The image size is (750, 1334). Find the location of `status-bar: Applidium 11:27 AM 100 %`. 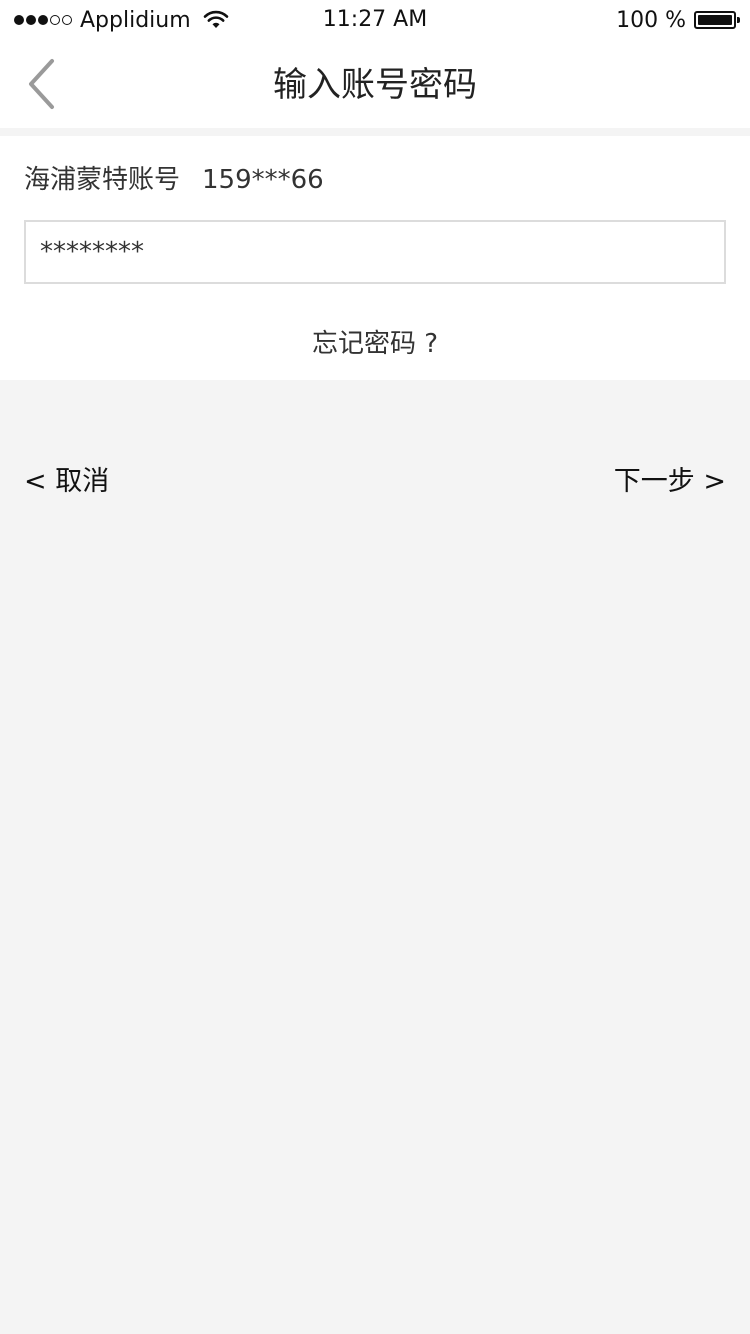

status-bar: Applidium 11:27 AM 100 % is located at coordinates (375, 20).